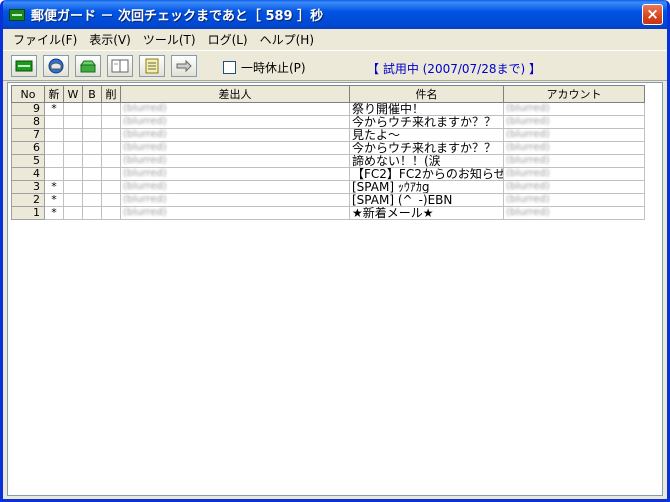 This screenshot has width=670, height=502. What do you see at coordinates (426, 174) in the screenshot?
I see `row-subject: 【FC2】FC2からのお知らせ` at bounding box center [426, 174].